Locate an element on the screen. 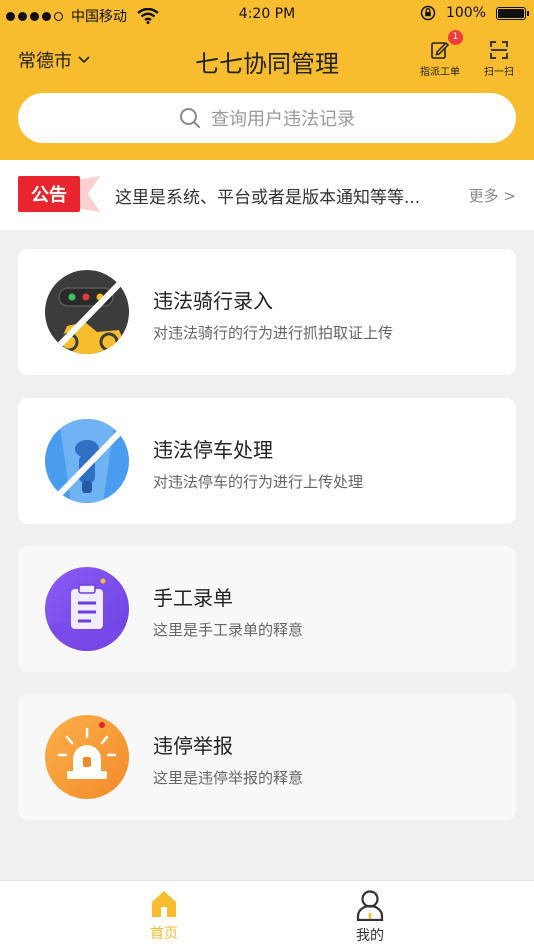 The image size is (534, 950). announcement-tag: 公告 is located at coordinates (59, 194).